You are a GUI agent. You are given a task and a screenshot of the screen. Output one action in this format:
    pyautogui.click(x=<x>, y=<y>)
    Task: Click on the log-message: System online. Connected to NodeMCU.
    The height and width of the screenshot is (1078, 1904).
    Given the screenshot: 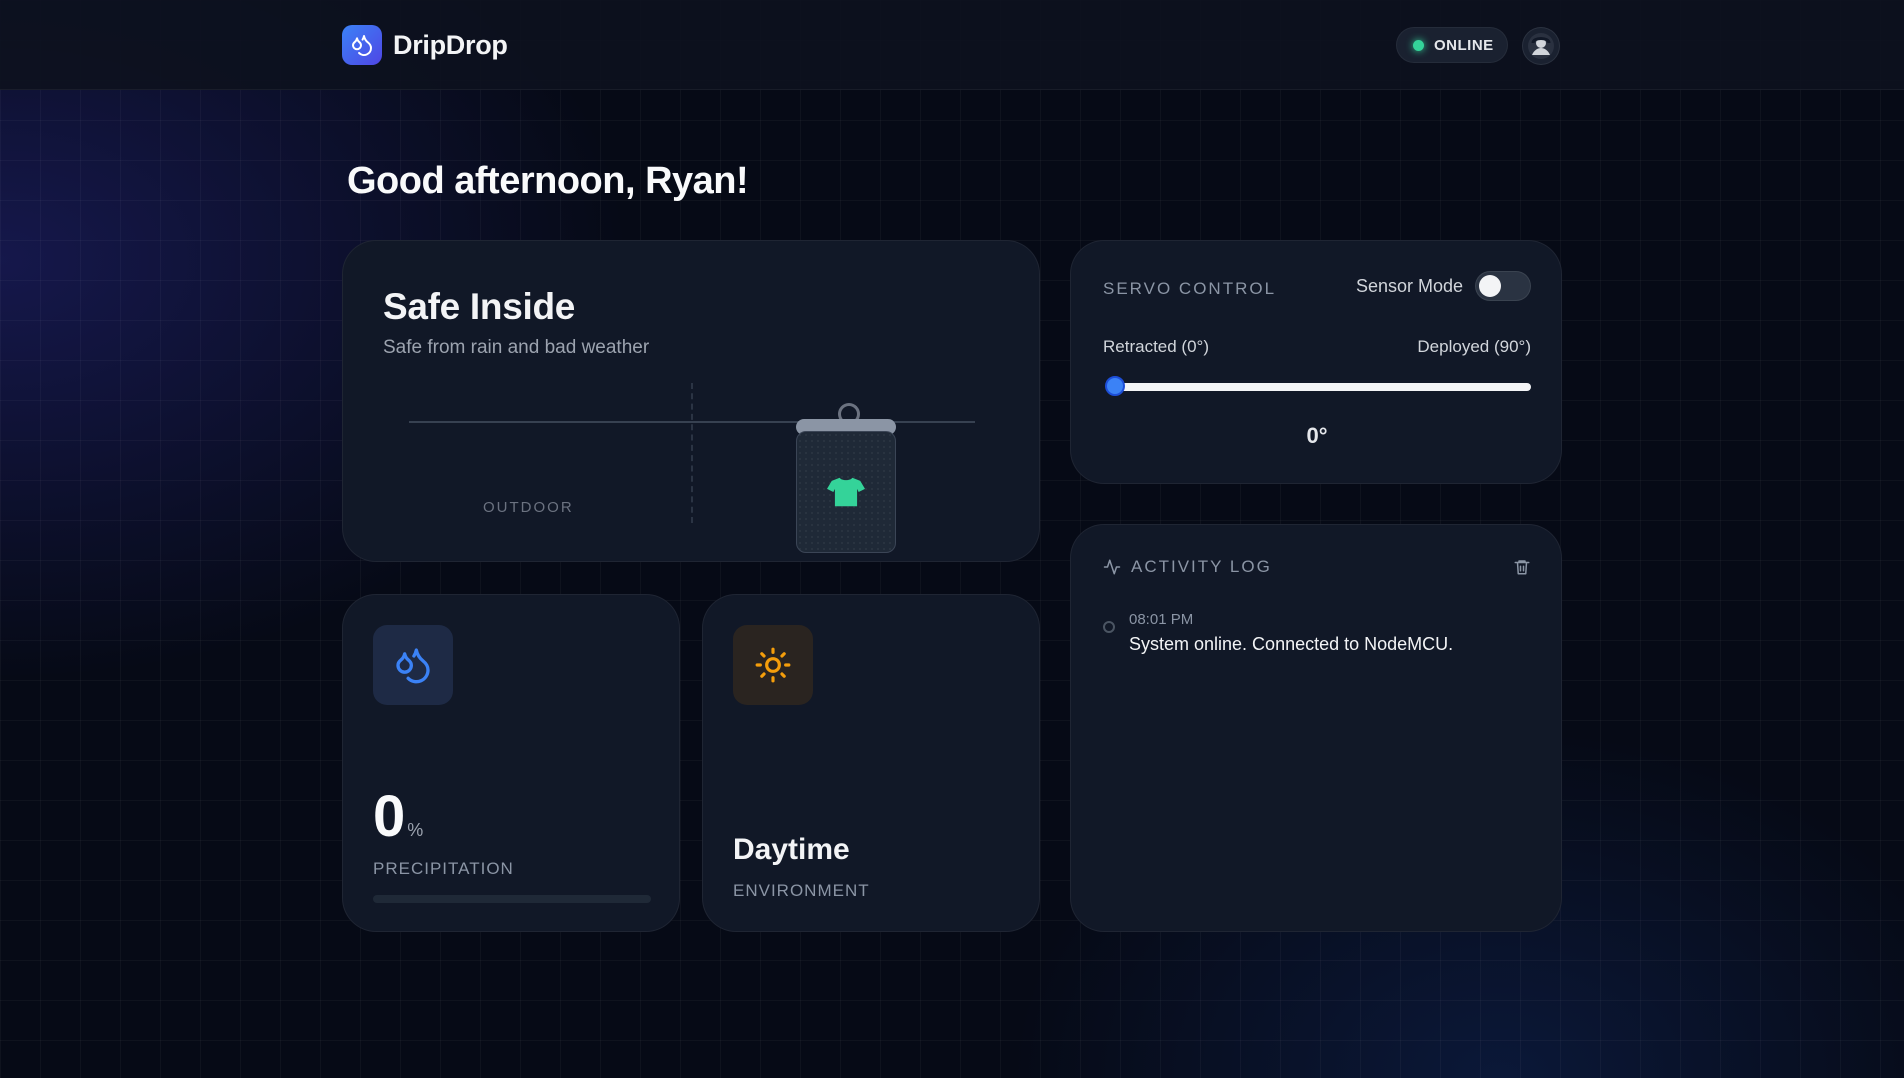 What is the action you would take?
    pyautogui.click(x=1291, y=644)
    